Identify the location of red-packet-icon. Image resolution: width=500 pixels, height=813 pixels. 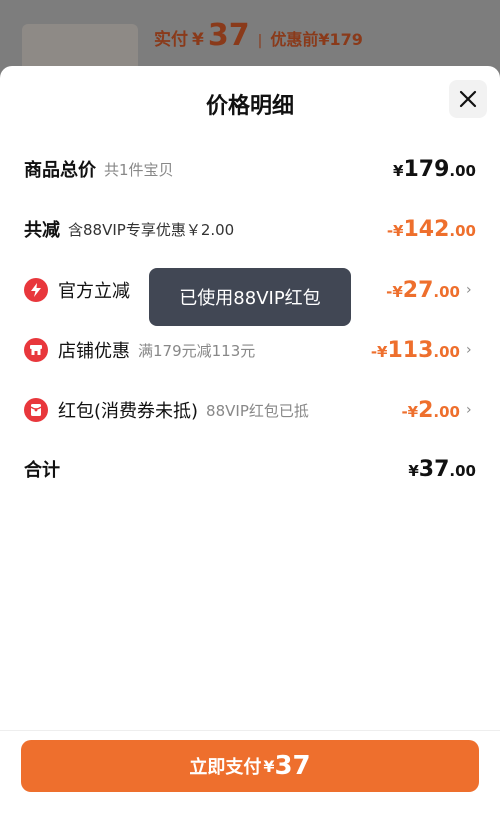
(36, 410).